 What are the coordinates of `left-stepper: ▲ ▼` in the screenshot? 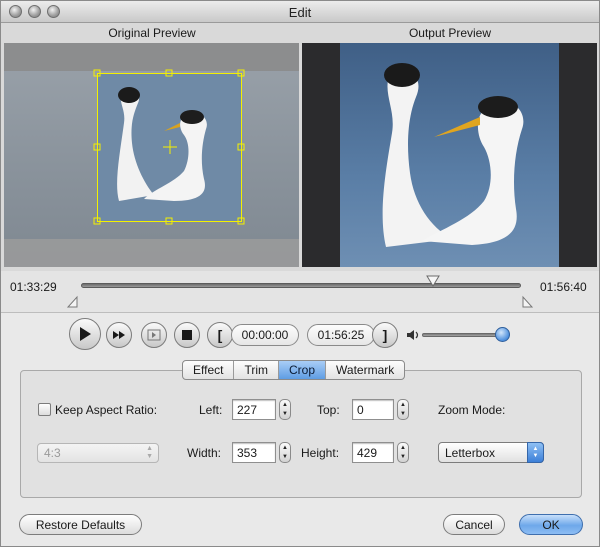 It's located at (285, 409).